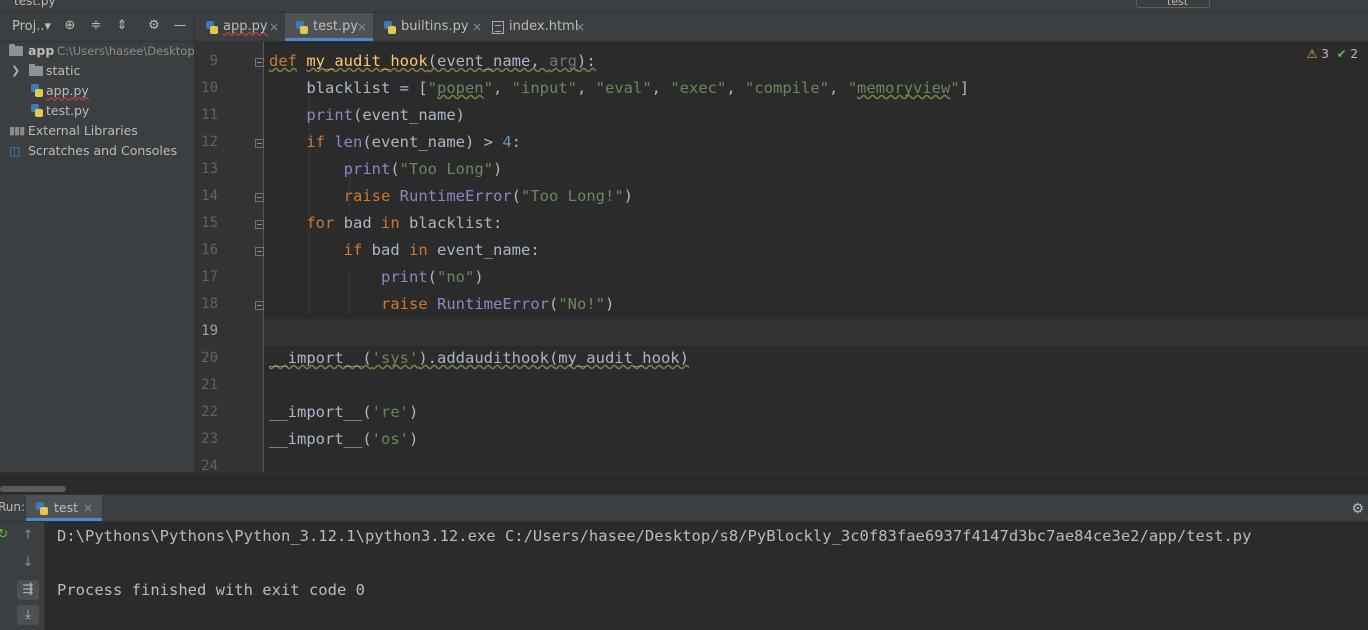  What do you see at coordinates (33, 489) in the screenshot?
I see `scrollbar-thumb` at bounding box center [33, 489].